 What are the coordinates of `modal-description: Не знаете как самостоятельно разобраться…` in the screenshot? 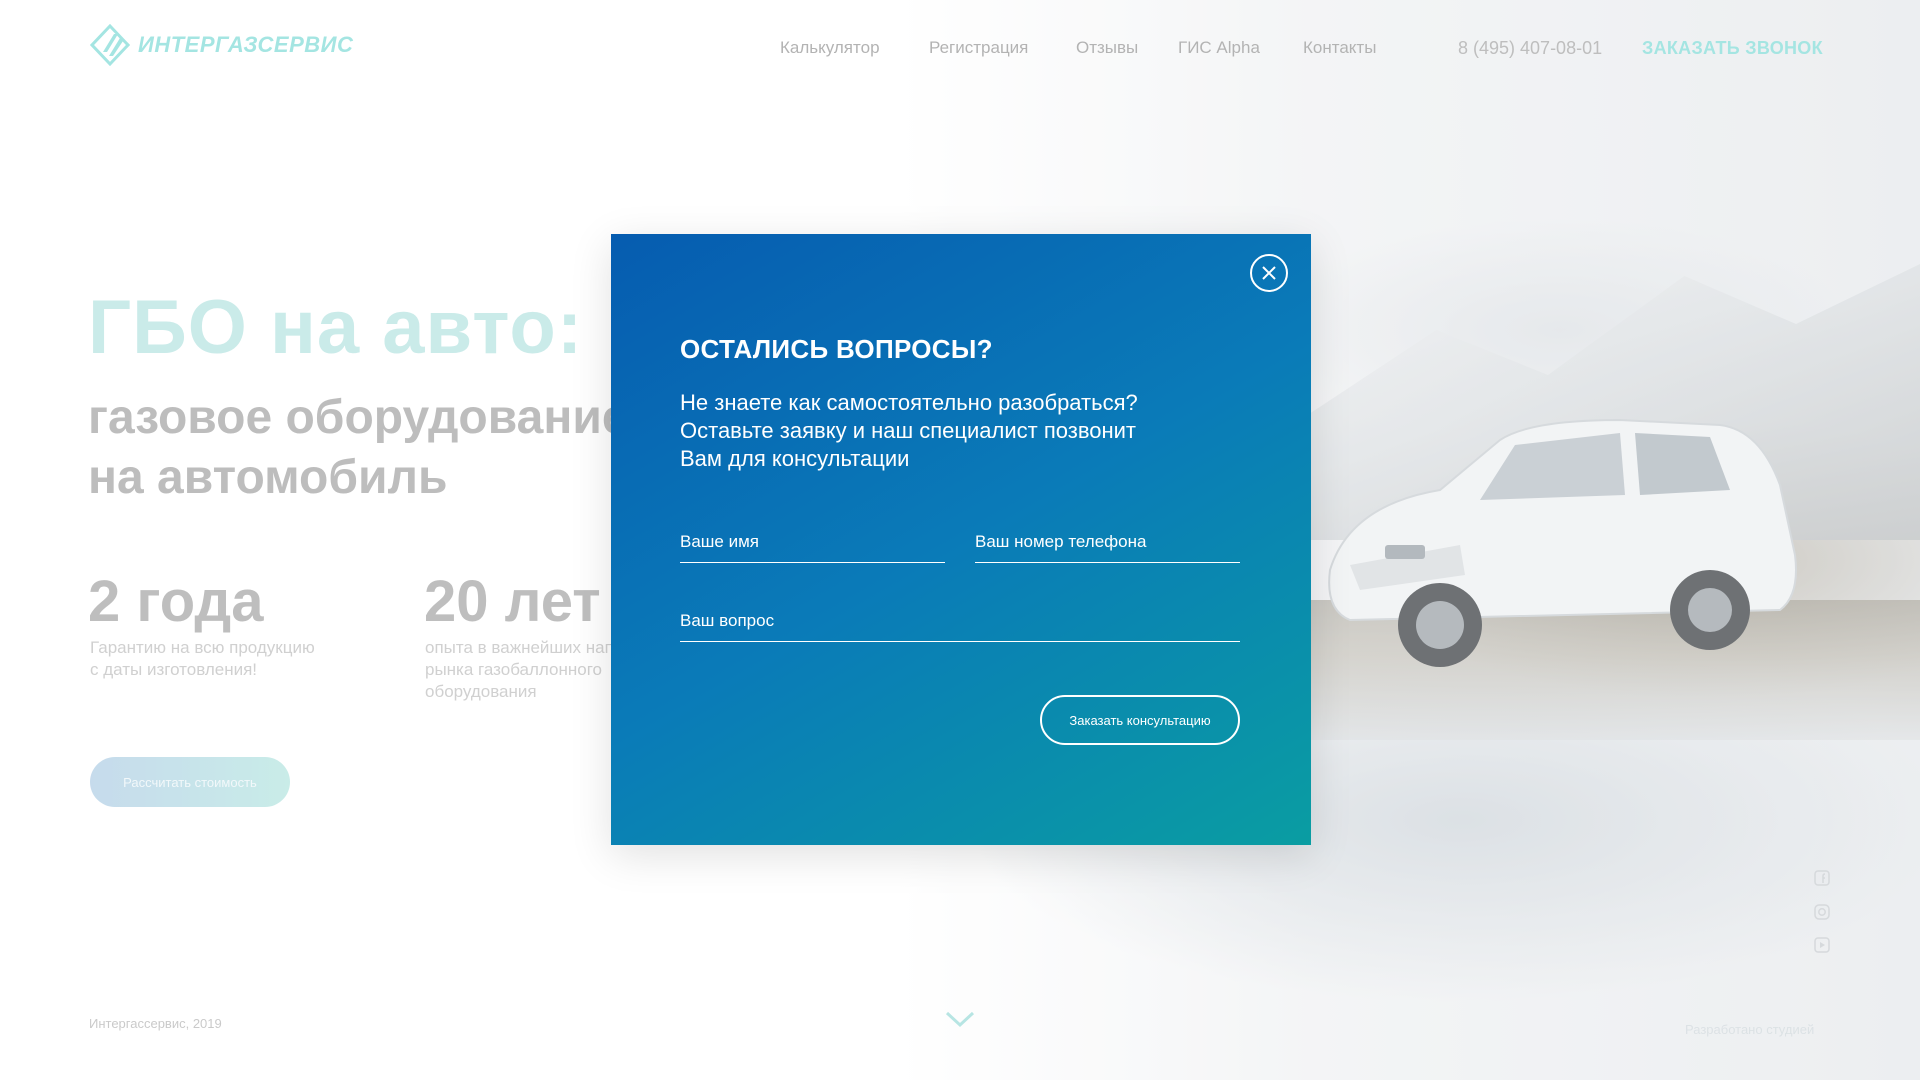 It's located at (960, 431).